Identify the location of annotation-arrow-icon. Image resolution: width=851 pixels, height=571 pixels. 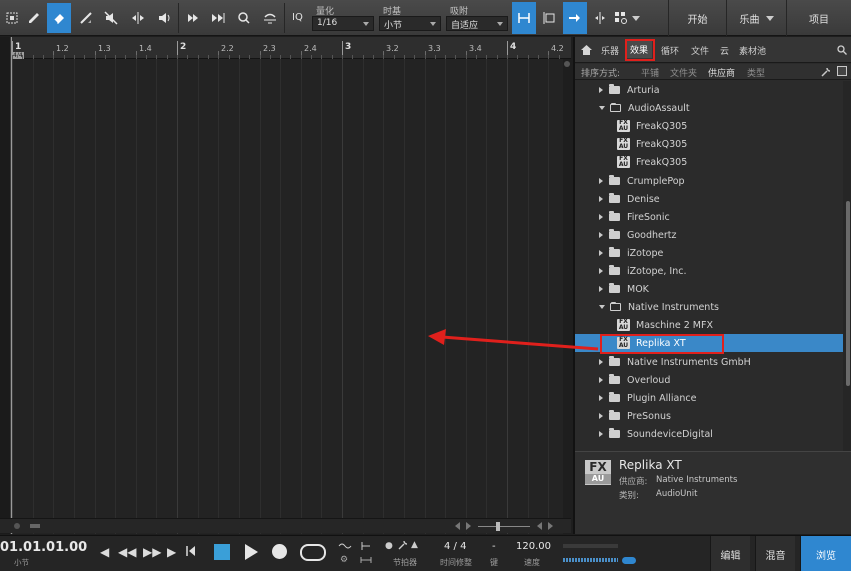
(513, 340).